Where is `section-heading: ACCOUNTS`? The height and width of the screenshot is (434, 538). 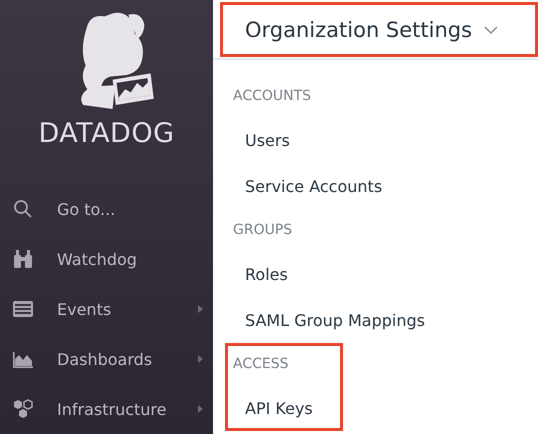
section-heading: ACCOUNTS is located at coordinates (272, 96).